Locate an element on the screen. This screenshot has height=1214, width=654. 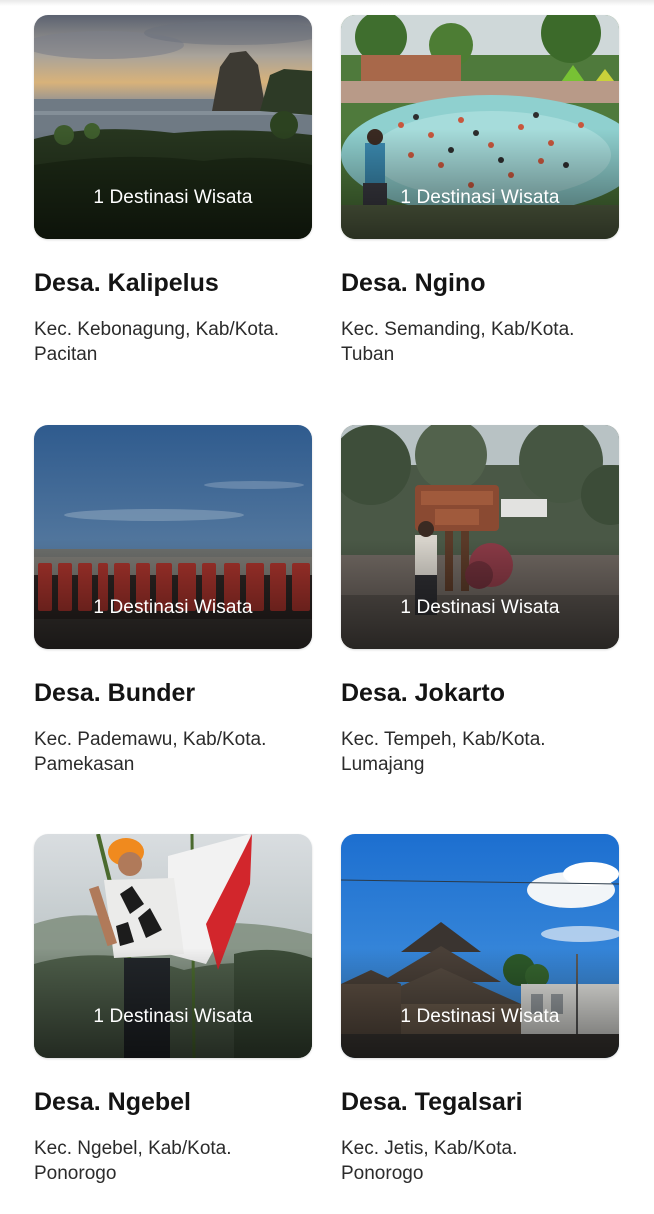
village-name: Desa. Tegalsari is located at coordinates (432, 1102).